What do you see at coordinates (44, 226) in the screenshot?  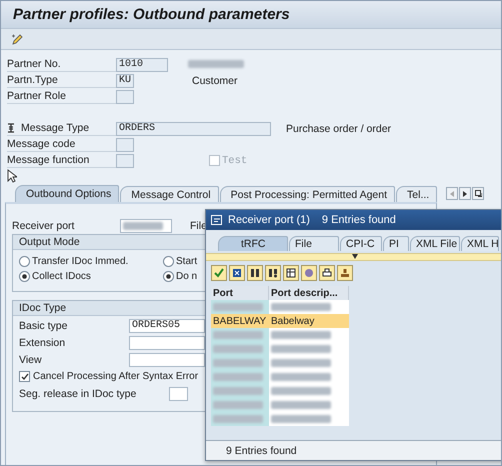 I see `field-label: Receiver port` at bounding box center [44, 226].